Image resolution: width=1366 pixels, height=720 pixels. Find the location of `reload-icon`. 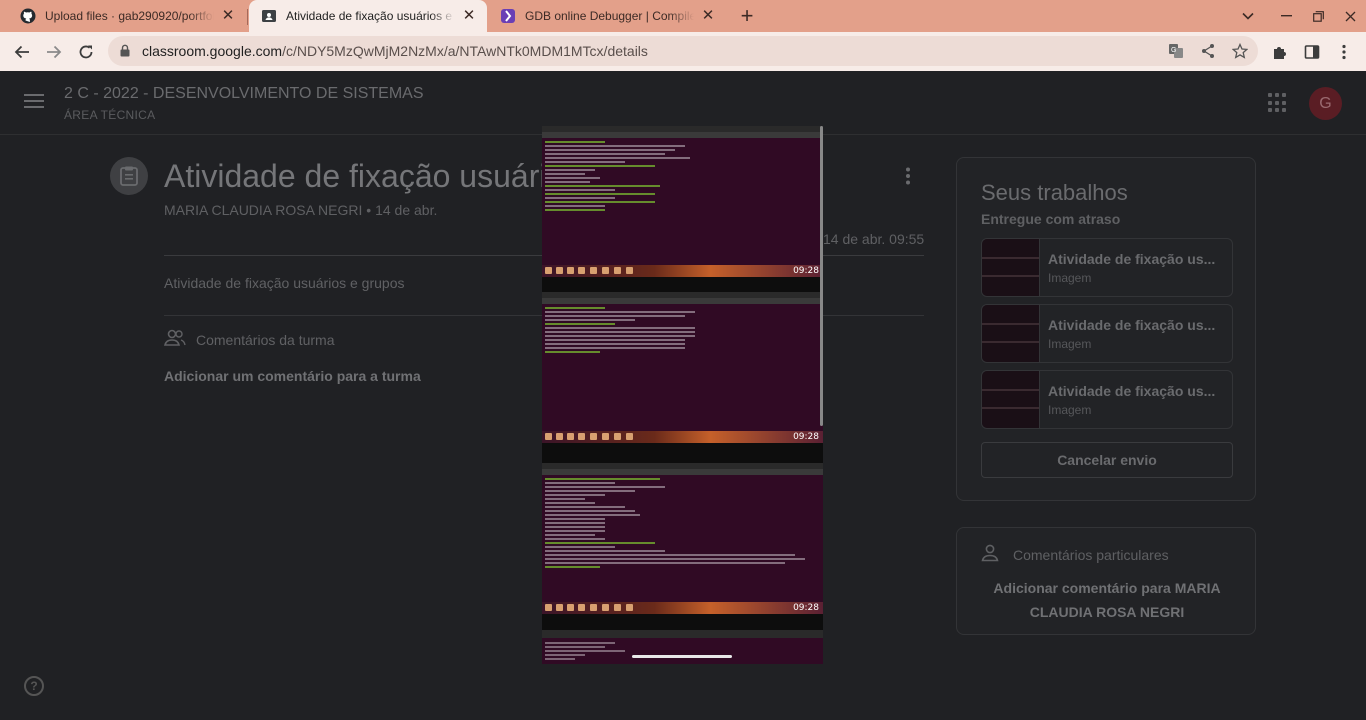

reload-icon is located at coordinates (86, 52).